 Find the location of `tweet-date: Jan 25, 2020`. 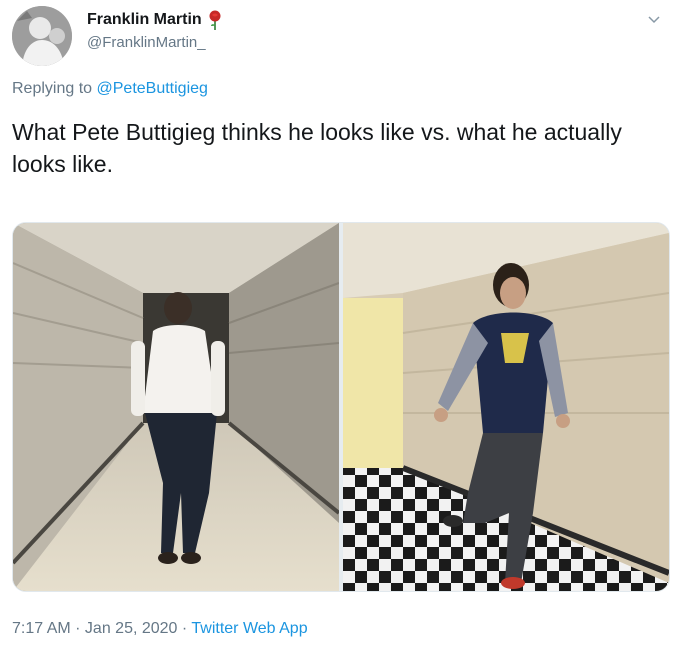

tweet-date: Jan 25, 2020 is located at coordinates (131, 628).